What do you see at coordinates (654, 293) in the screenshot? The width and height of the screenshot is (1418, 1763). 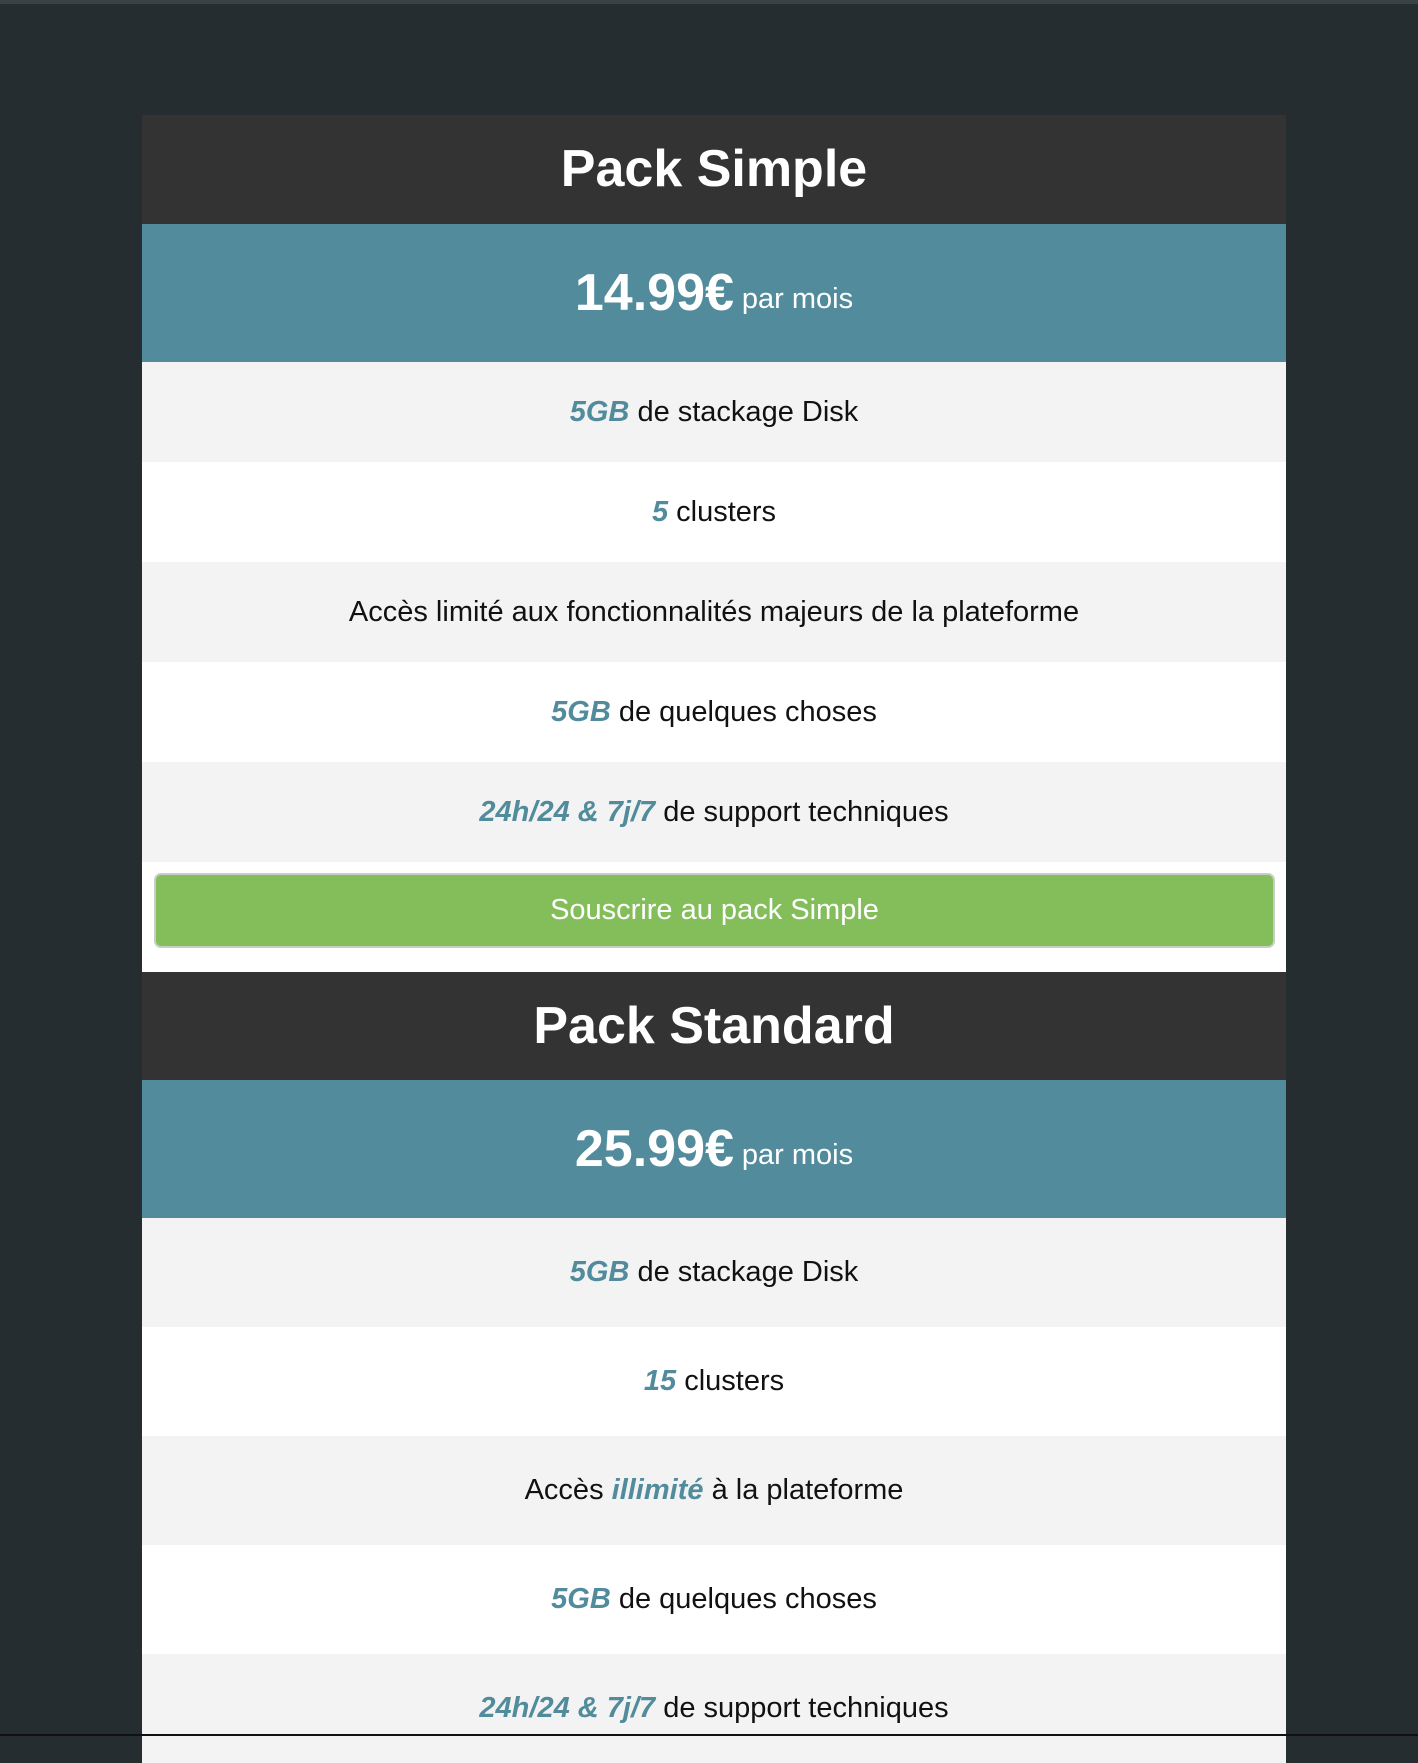 I see `price-amount: 14.99€` at bounding box center [654, 293].